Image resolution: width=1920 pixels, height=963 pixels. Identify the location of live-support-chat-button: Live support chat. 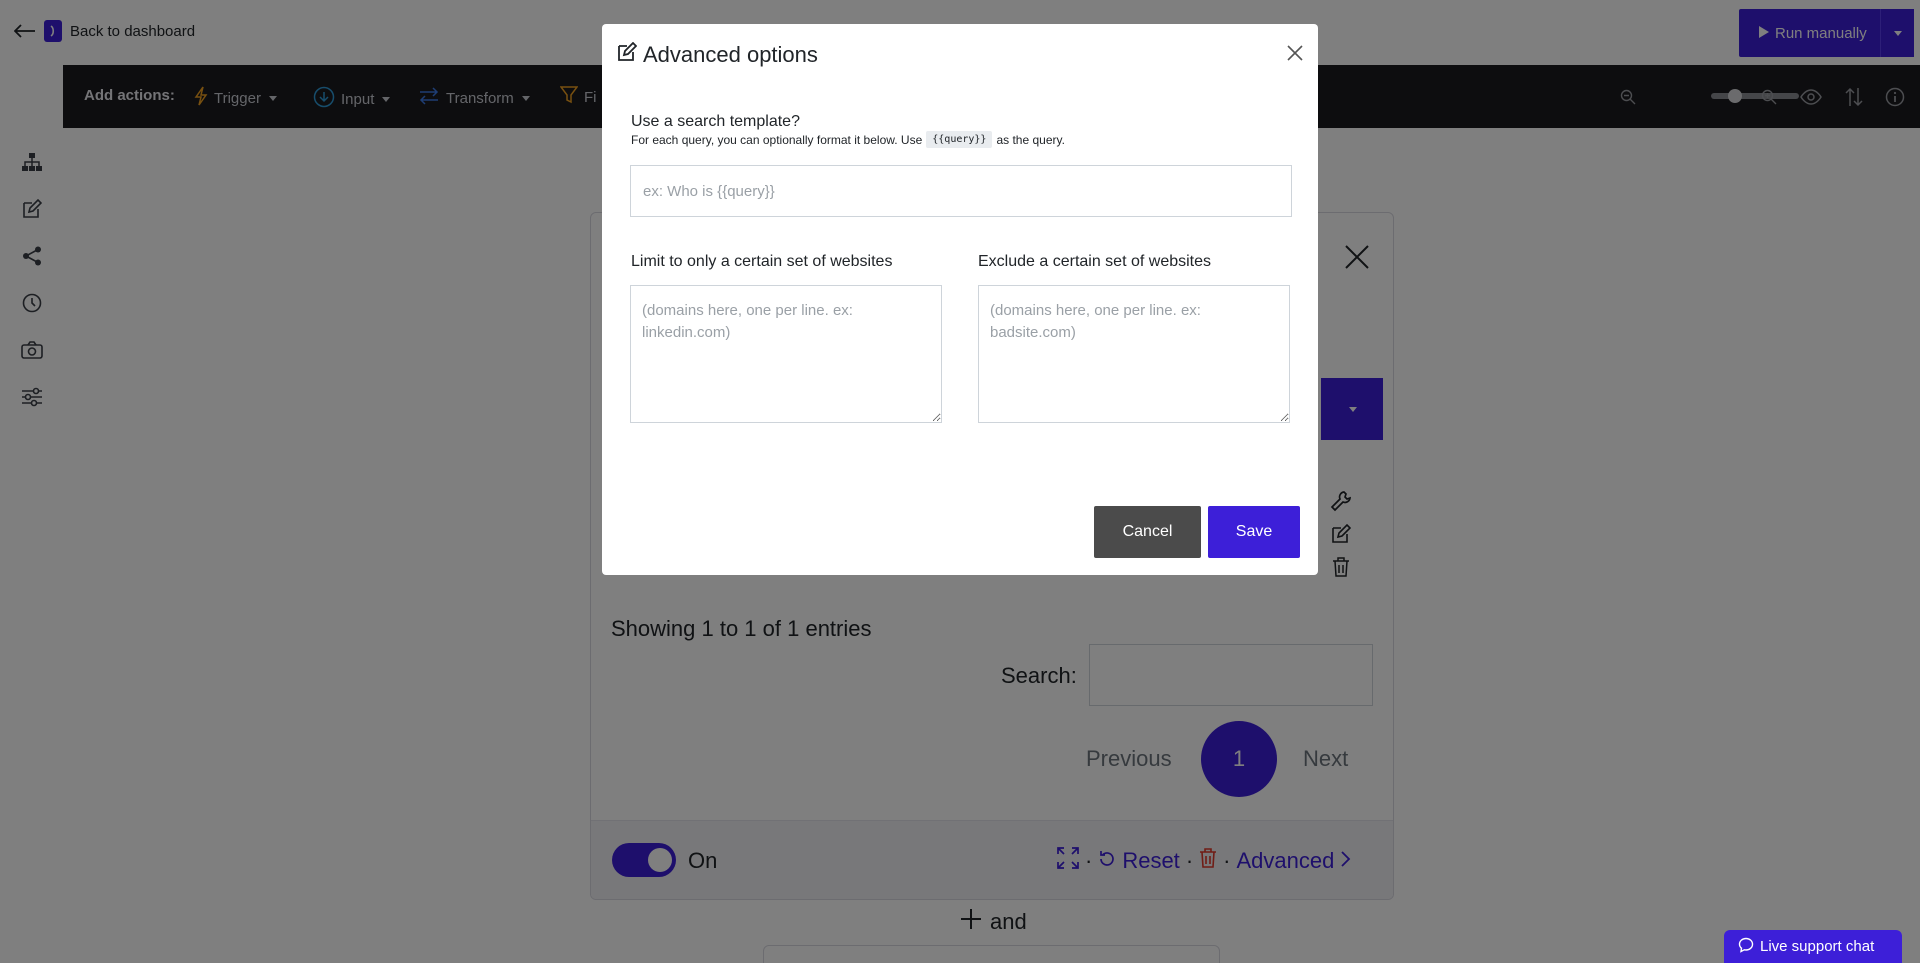
(1813, 946).